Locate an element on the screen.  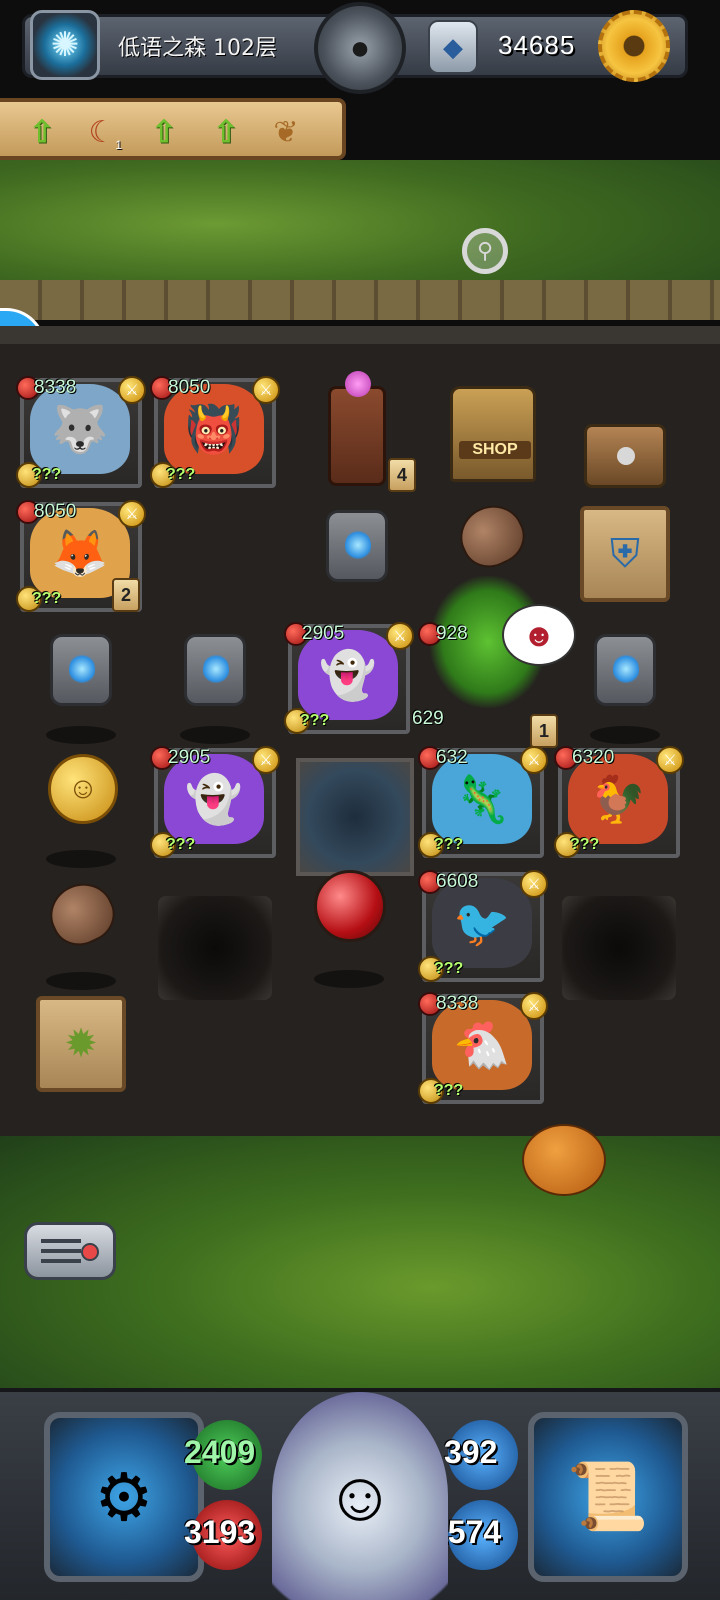
timer-badge: 2 is located at coordinates (126, 595).